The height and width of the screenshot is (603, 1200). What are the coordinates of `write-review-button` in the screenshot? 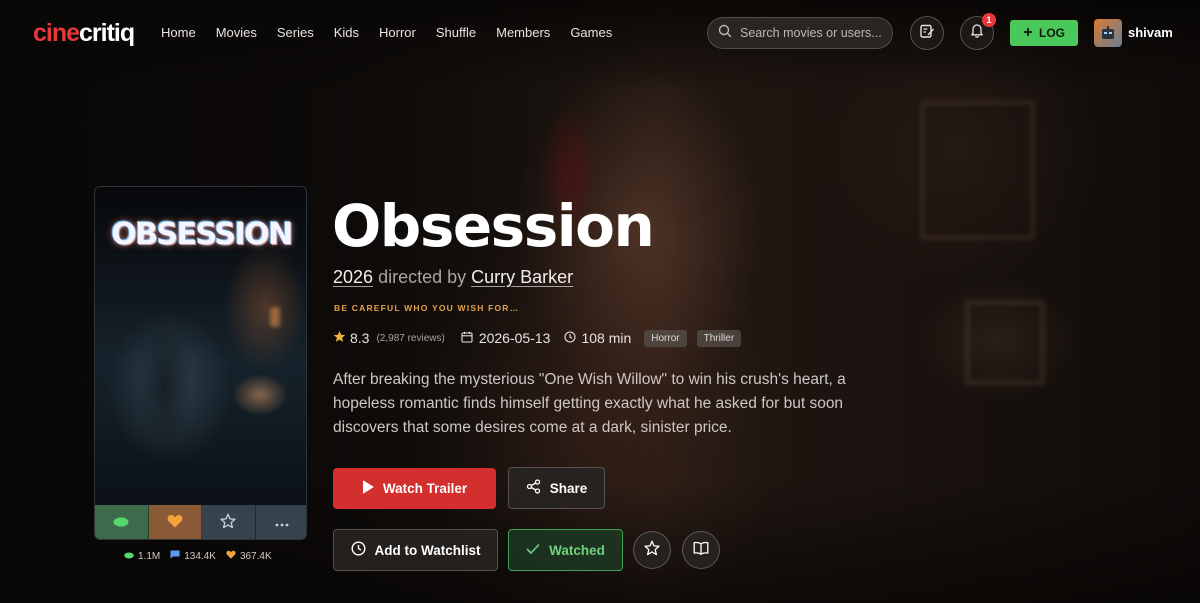 It's located at (927, 33).